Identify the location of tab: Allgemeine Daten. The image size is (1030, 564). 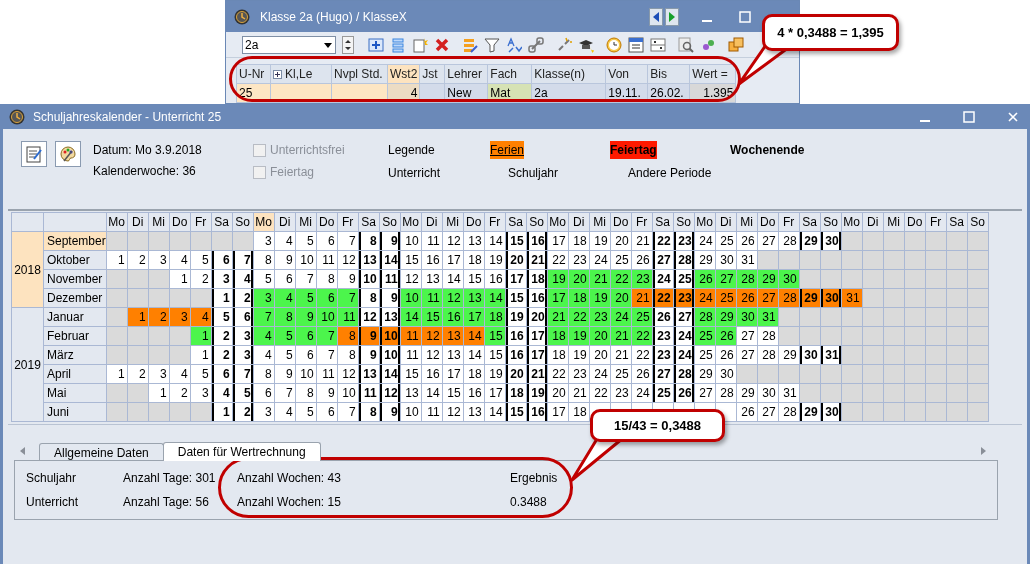
(101, 452).